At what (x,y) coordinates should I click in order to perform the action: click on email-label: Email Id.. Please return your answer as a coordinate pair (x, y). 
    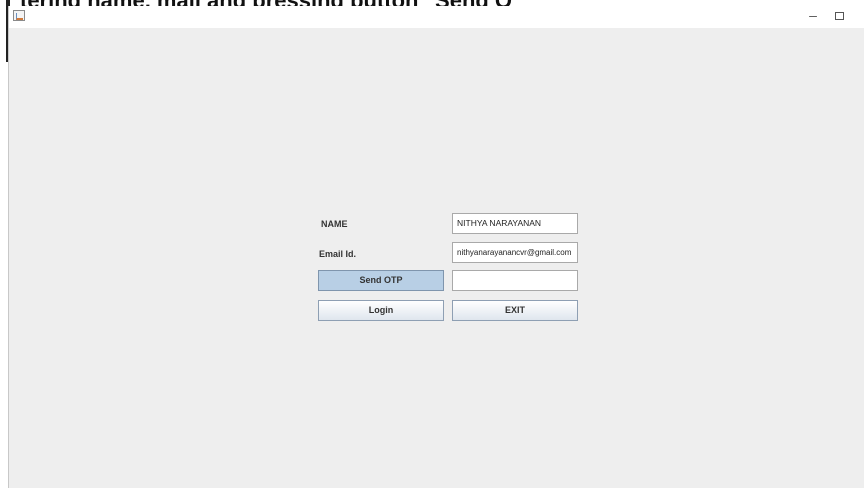
    Looking at the image, I should click on (338, 254).